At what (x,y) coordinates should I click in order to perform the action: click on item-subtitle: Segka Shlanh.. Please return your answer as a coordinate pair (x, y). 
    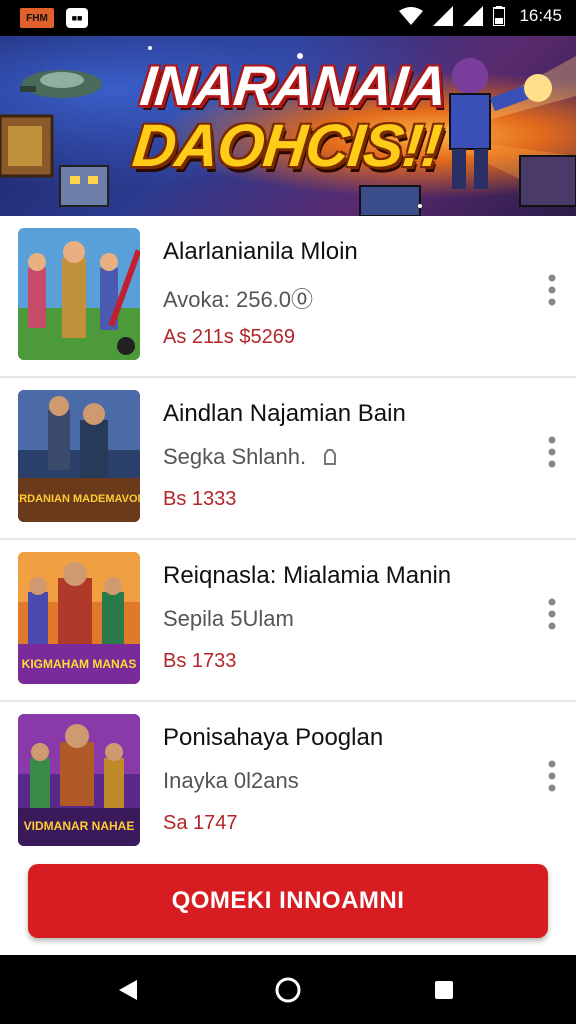
    Looking at the image, I should click on (250, 457).